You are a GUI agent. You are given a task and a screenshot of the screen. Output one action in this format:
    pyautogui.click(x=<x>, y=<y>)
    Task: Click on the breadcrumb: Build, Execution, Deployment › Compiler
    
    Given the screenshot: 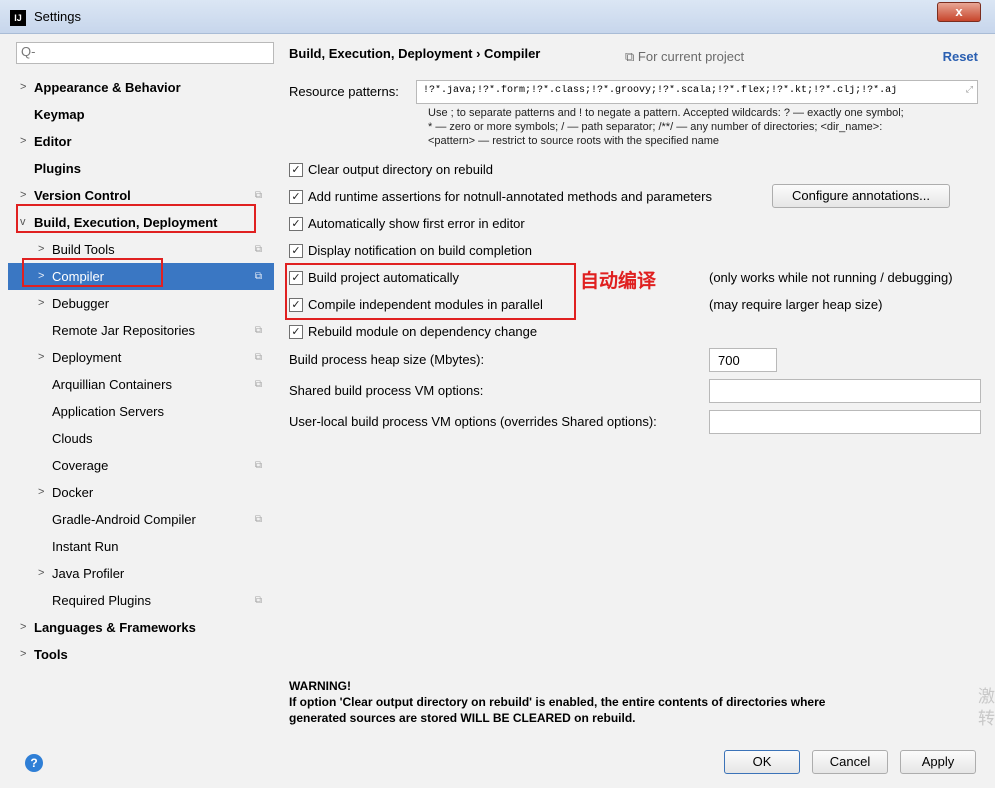 What is the action you would take?
    pyautogui.click(x=415, y=53)
    